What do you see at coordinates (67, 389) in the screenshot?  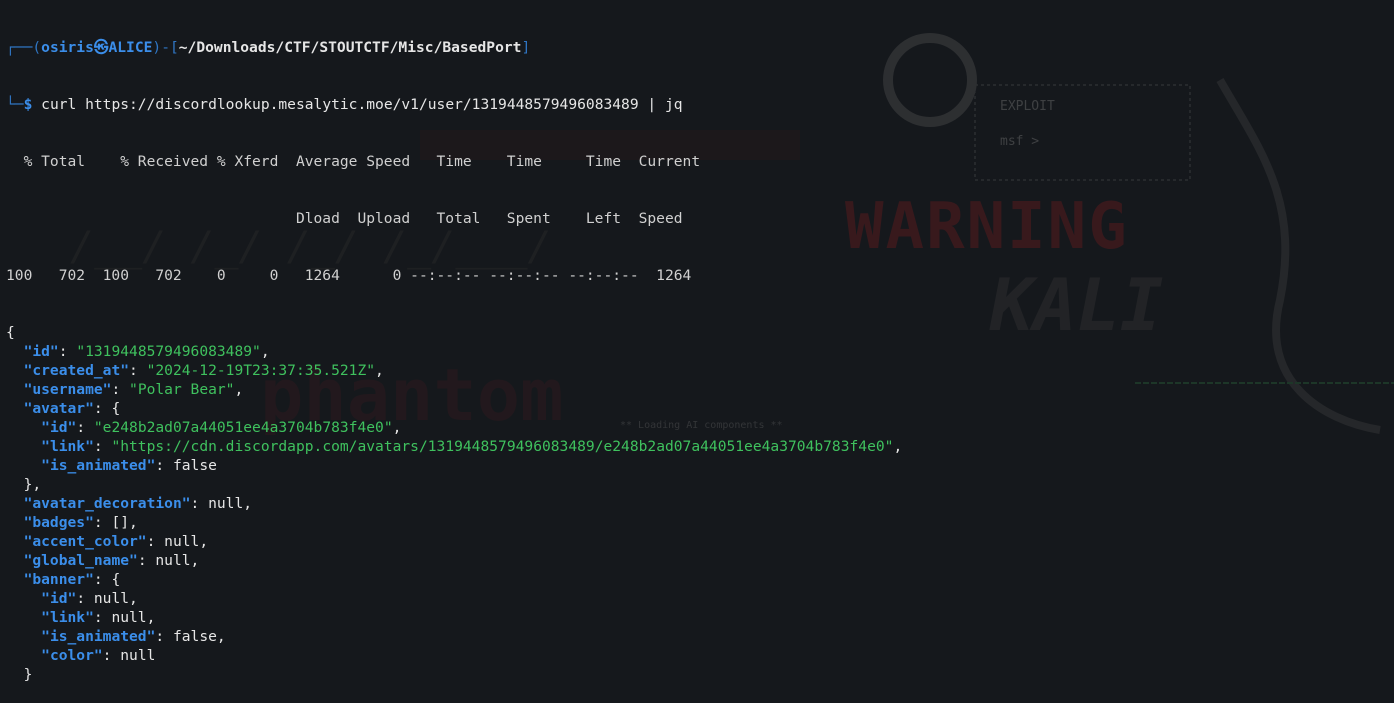 I see `json-key: "username"` at bounding box center [67, 389].